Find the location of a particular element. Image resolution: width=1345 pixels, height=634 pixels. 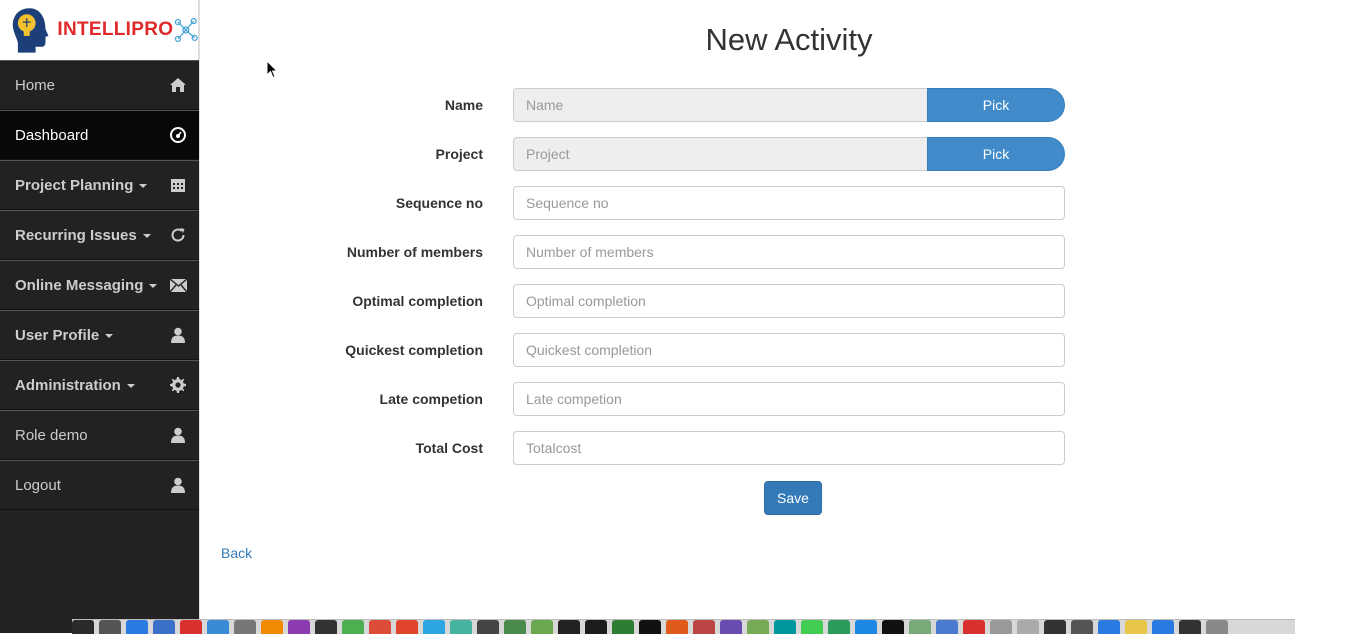

name-field is located at coordinates (720, 105).